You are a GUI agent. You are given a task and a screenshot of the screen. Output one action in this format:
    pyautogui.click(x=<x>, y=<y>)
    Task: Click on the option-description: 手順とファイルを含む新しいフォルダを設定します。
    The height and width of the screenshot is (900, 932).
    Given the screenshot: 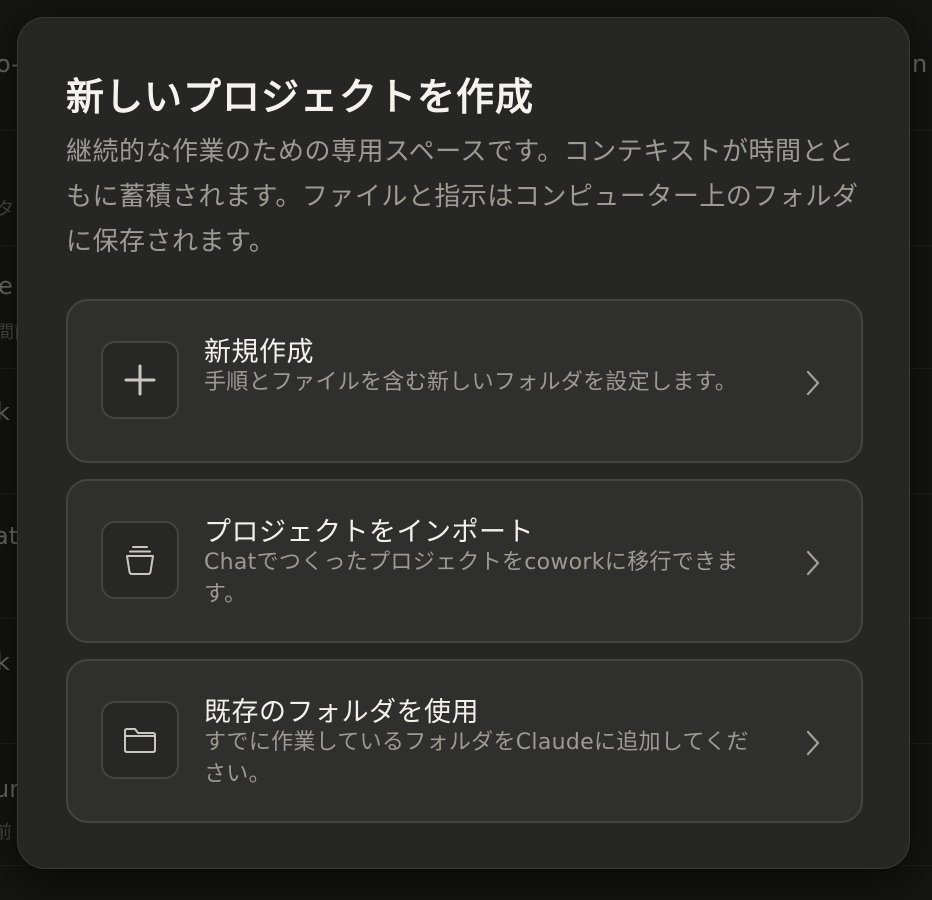 What is the action you would take?
    pyautogui.click(x=471, y=382)
    